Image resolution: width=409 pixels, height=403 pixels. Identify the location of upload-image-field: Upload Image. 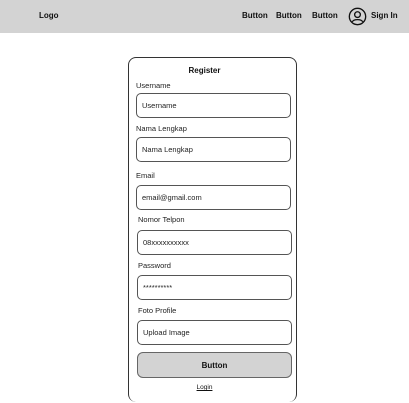
(214, 332).